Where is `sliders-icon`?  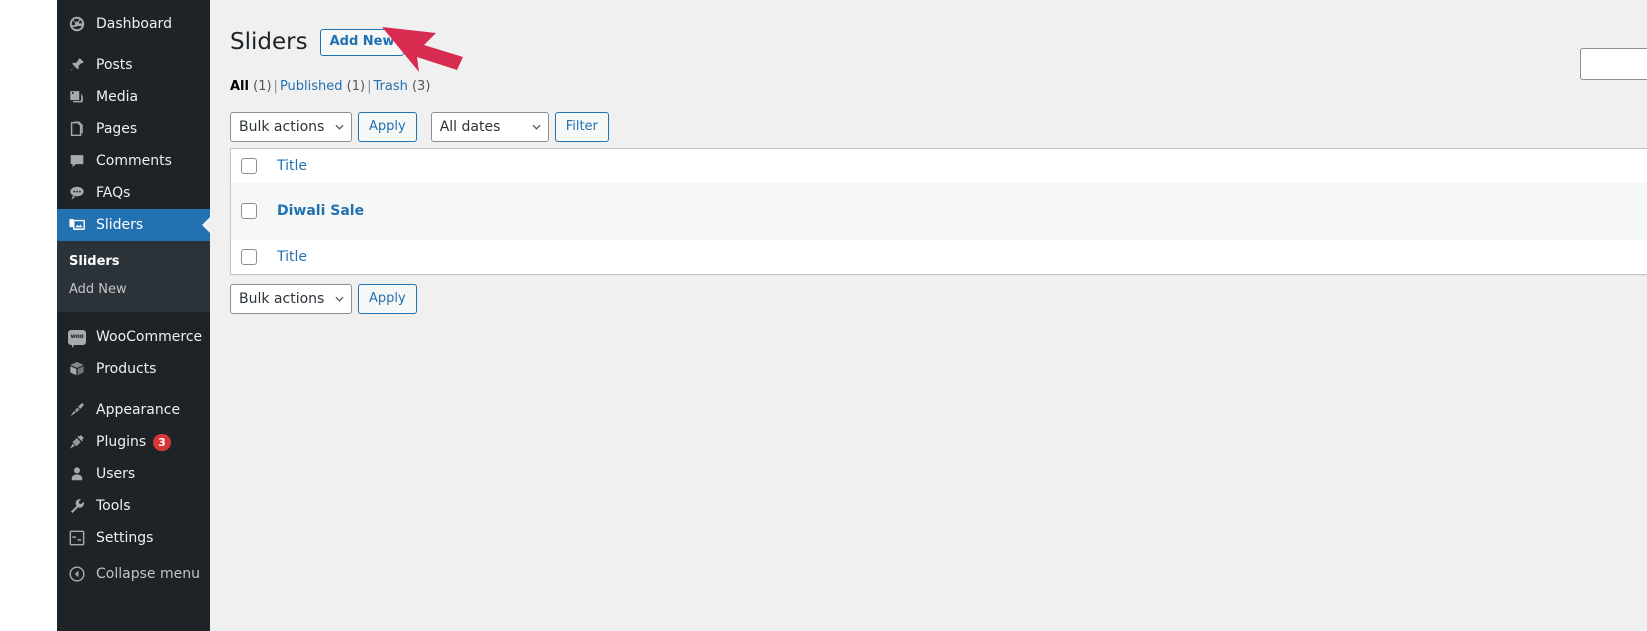
sliders-icon is located at coordinates (77, 225).